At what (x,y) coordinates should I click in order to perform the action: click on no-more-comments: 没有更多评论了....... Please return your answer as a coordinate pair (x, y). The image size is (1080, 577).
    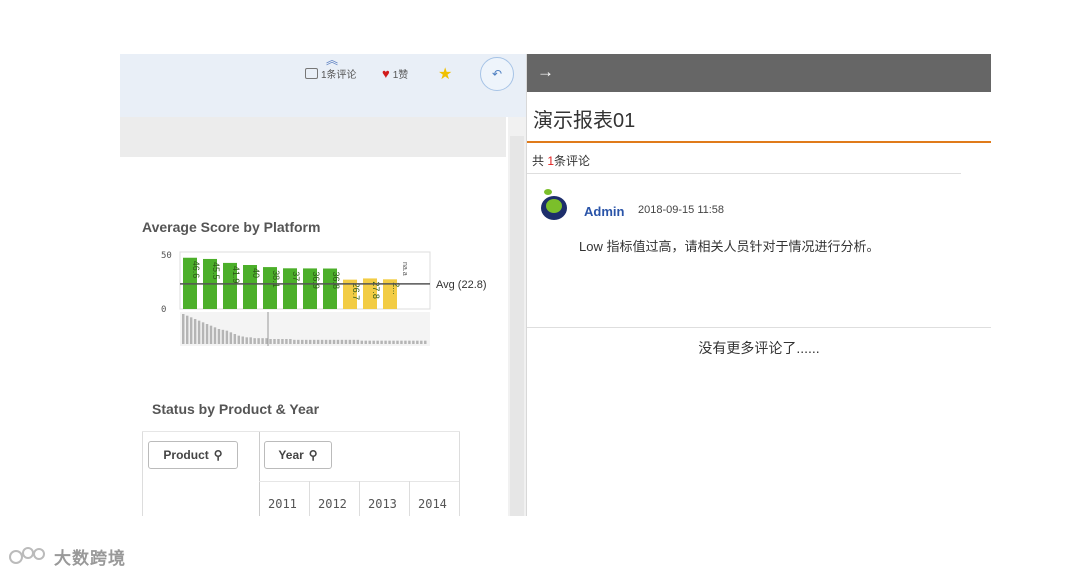
    Looking at the image, I should click on (759, 348).